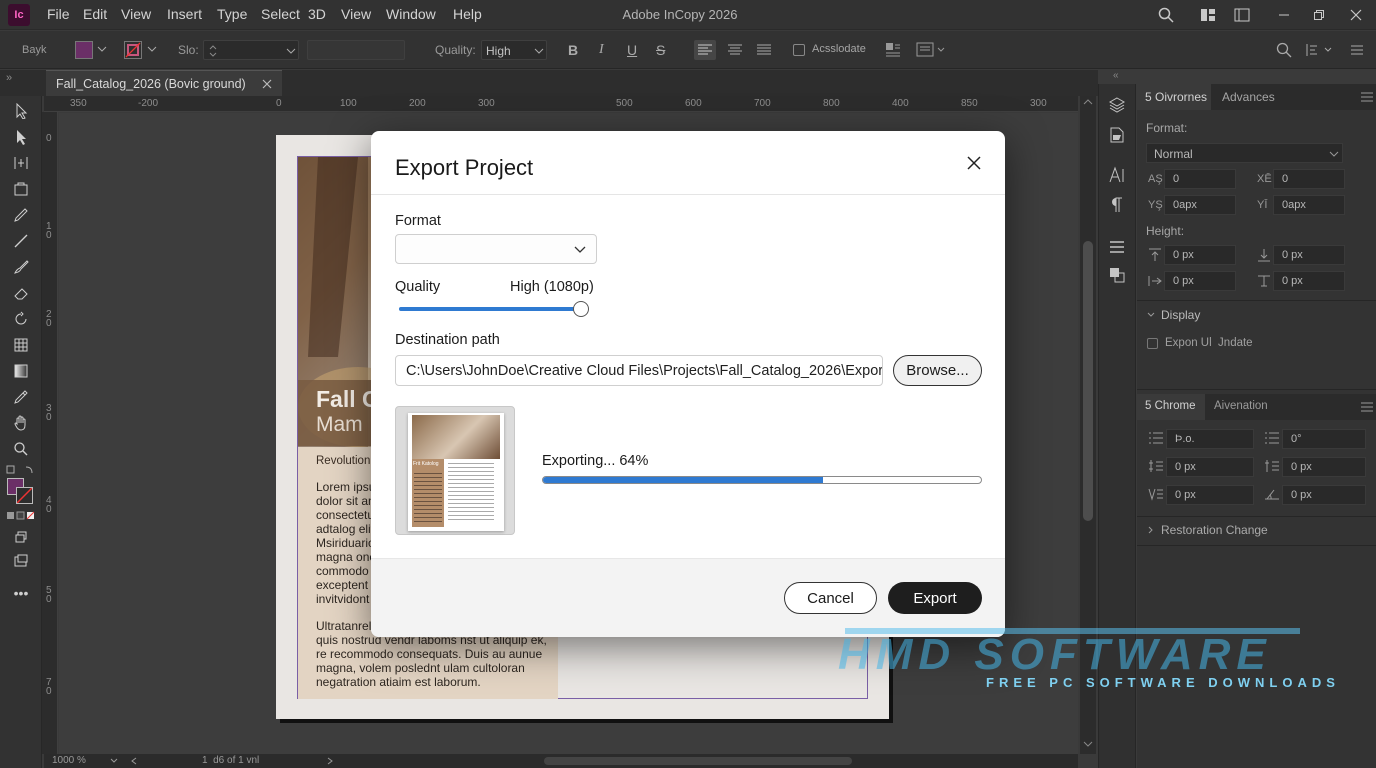 This screenshot has height=768, width=1376. What do you see at coordinates (1200, 281) in the screenshot?
I see `height-field-3: 0 px` at bounding box center [1200, 281].